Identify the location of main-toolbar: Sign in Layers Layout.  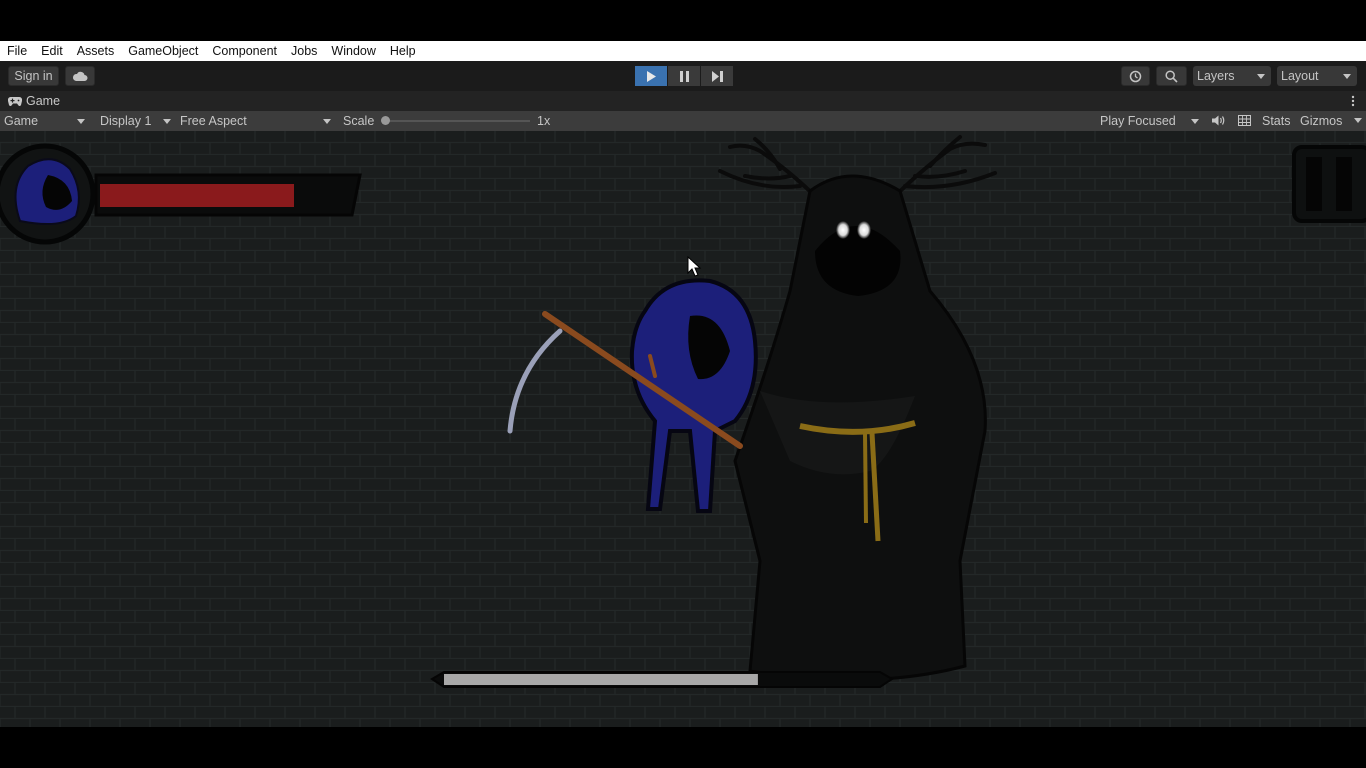
(683, 76).